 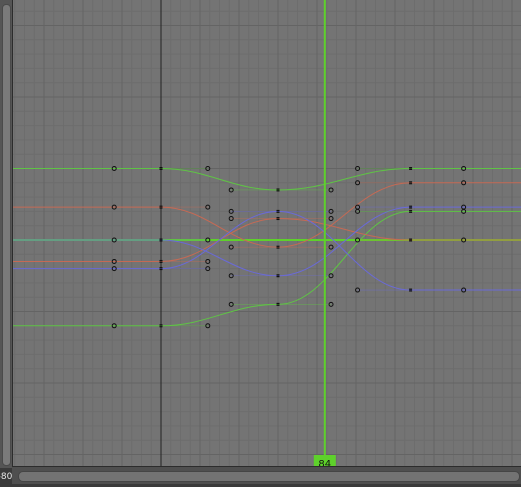 I want to click on horizontal-scrollbar, so click(x=266, y=475).